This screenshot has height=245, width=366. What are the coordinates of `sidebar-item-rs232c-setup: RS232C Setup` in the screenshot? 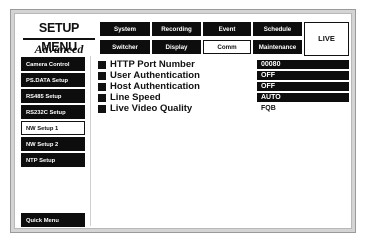 It's located at (53, 112).